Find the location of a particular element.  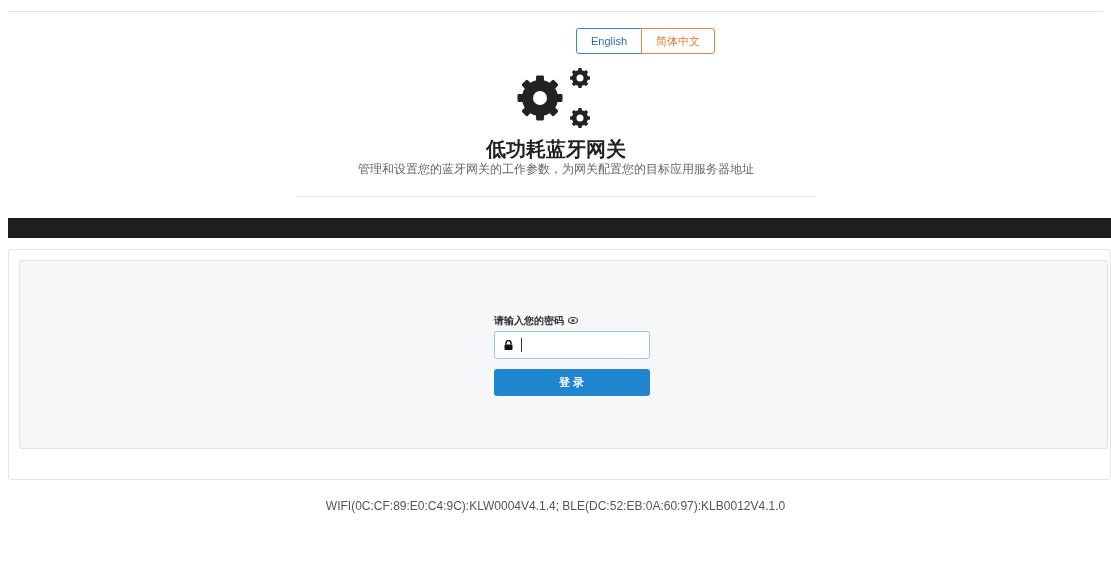

page-title: 低功耗蓝牙网关 is located at coordinates (555, 149).